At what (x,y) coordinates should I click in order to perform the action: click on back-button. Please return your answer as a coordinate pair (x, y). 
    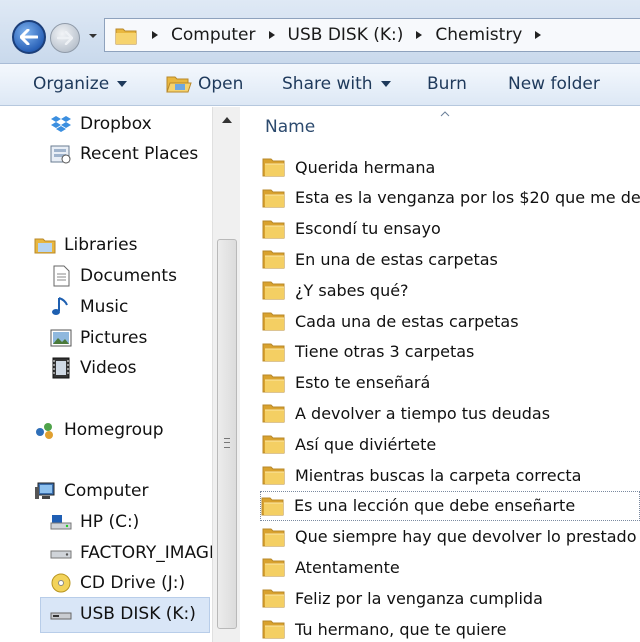
    Looking at the image, I should click on (29, 37).